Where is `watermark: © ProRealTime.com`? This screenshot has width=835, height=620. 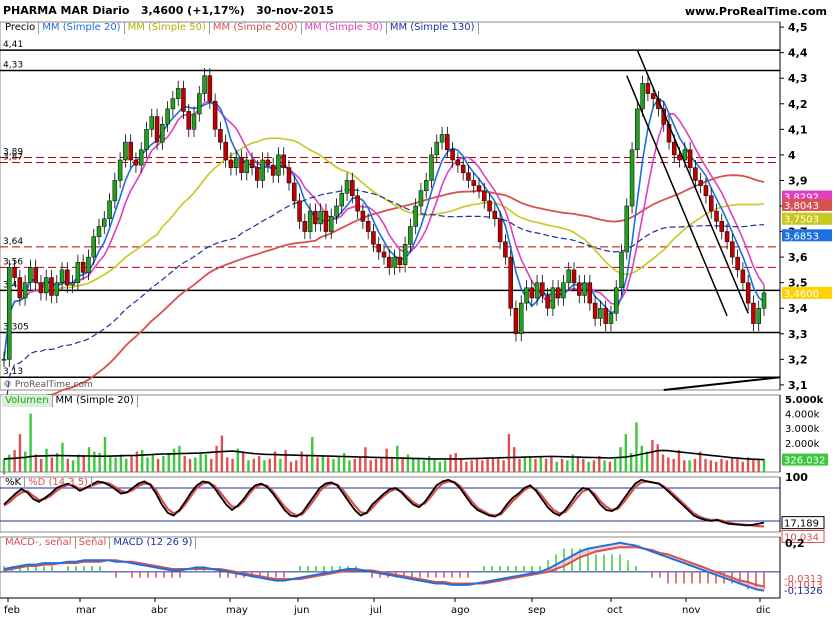 watermark: © ProRealTime.com is located at coordinates (48, 385).